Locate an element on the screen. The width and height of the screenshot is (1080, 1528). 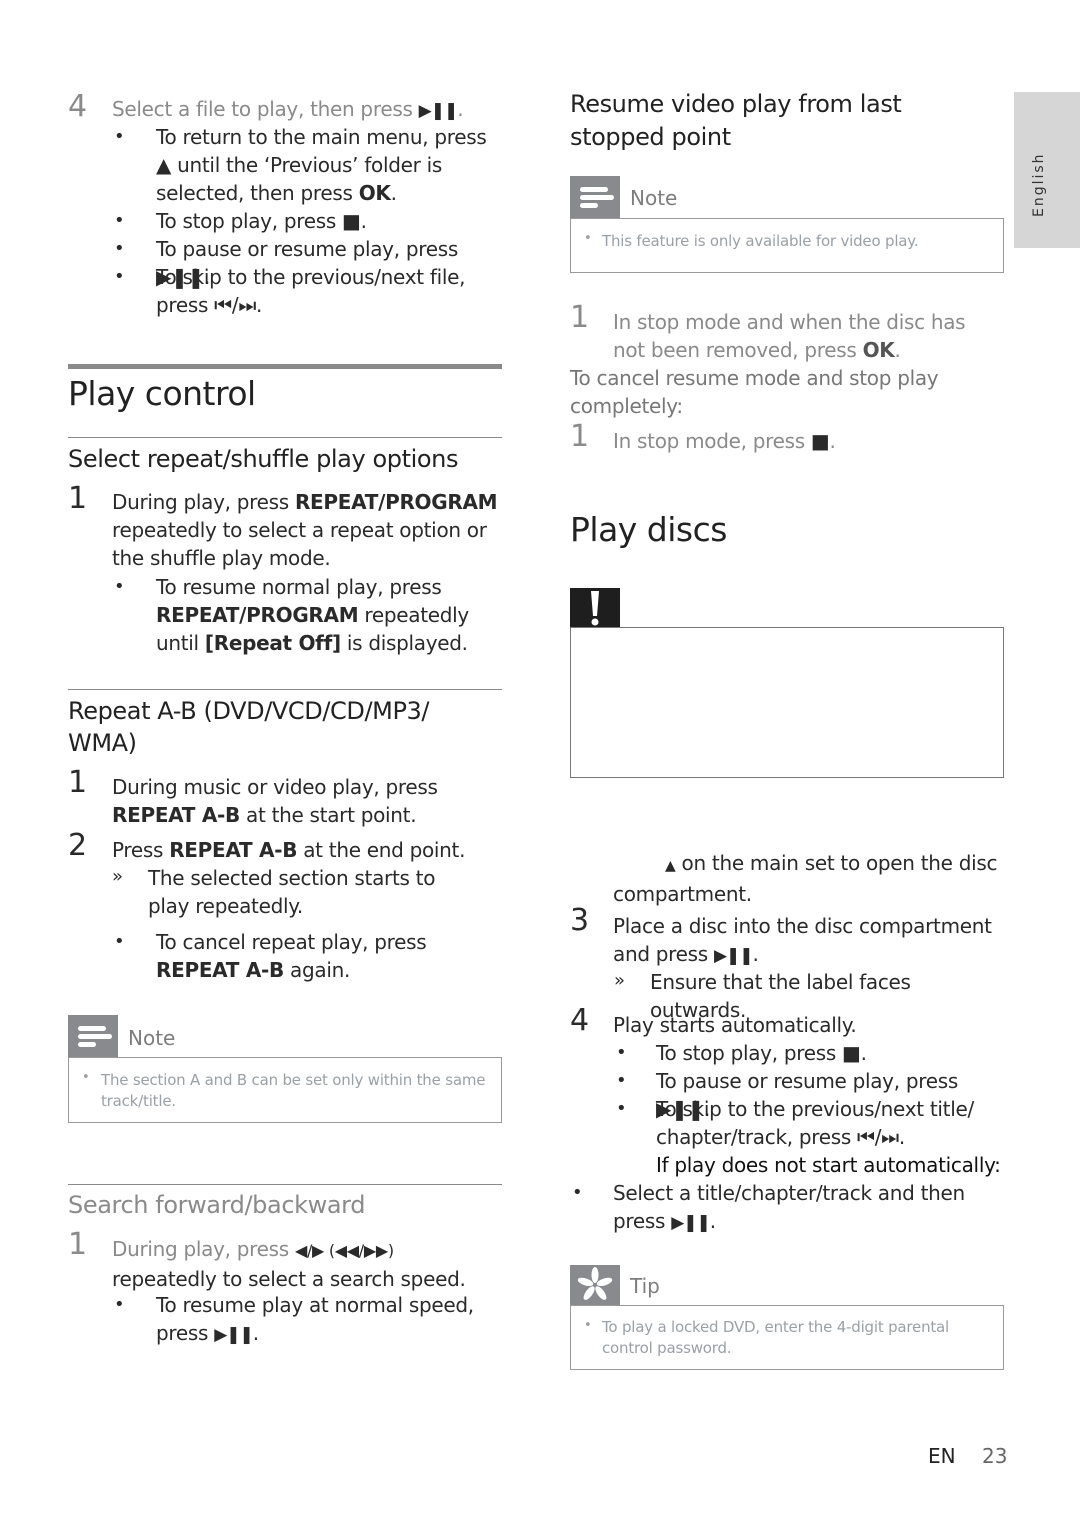
step-label: at the end point. is located at coordinates (384, 850).